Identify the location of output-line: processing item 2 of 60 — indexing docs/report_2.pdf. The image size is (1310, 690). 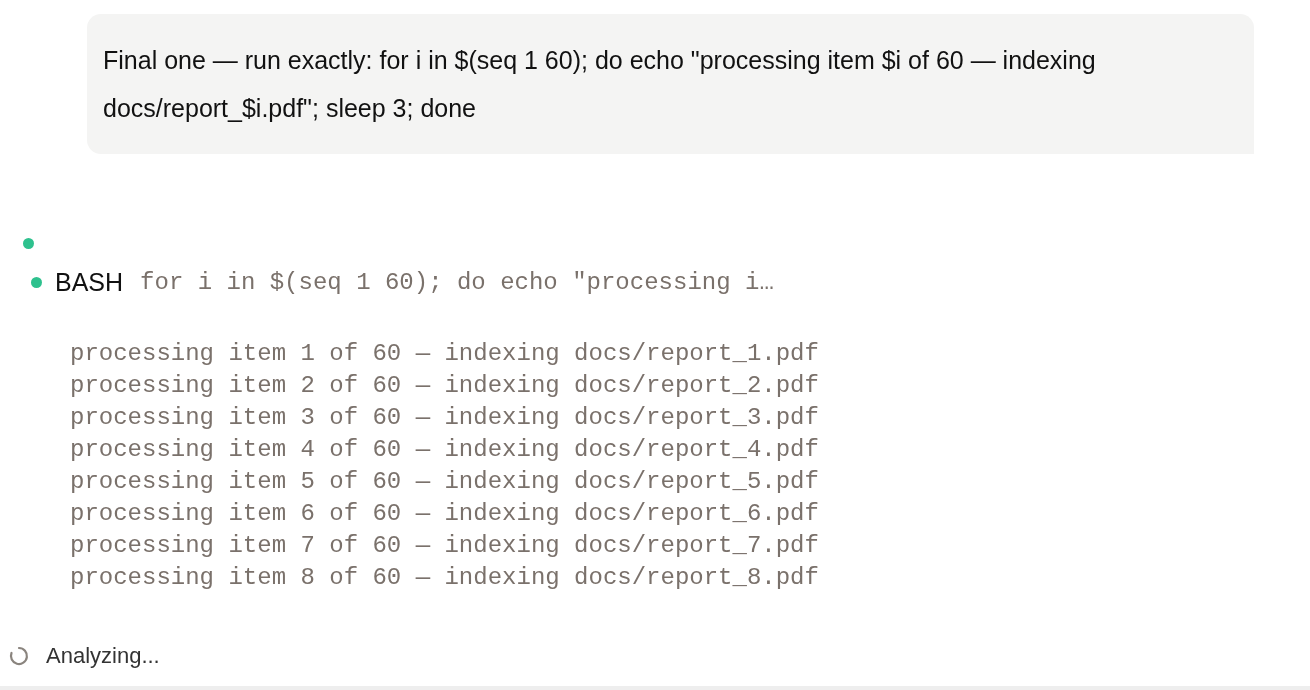
(445, 385).